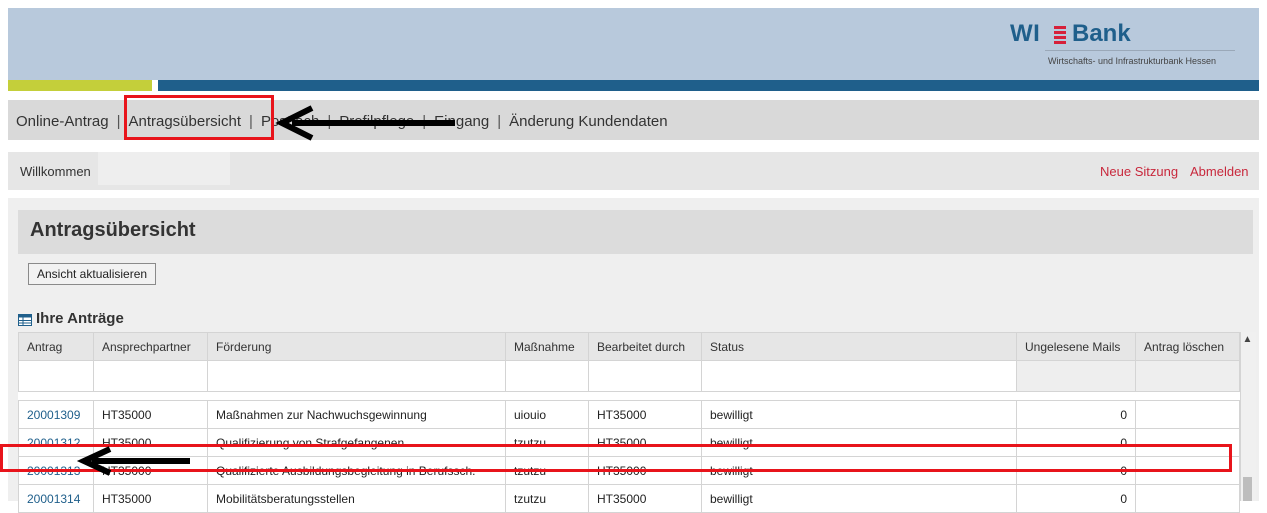  Describe the element at coordinates (133, 461) in the screenshot. I see `annotation-arrow-row-icon` at that location.